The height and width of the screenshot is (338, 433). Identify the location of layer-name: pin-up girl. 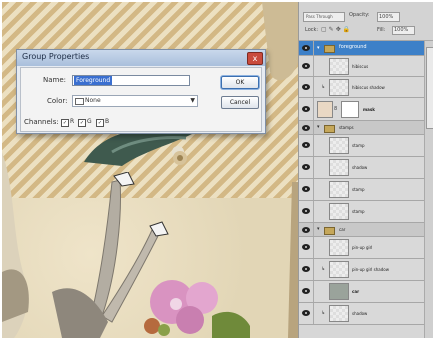
(362, 247).